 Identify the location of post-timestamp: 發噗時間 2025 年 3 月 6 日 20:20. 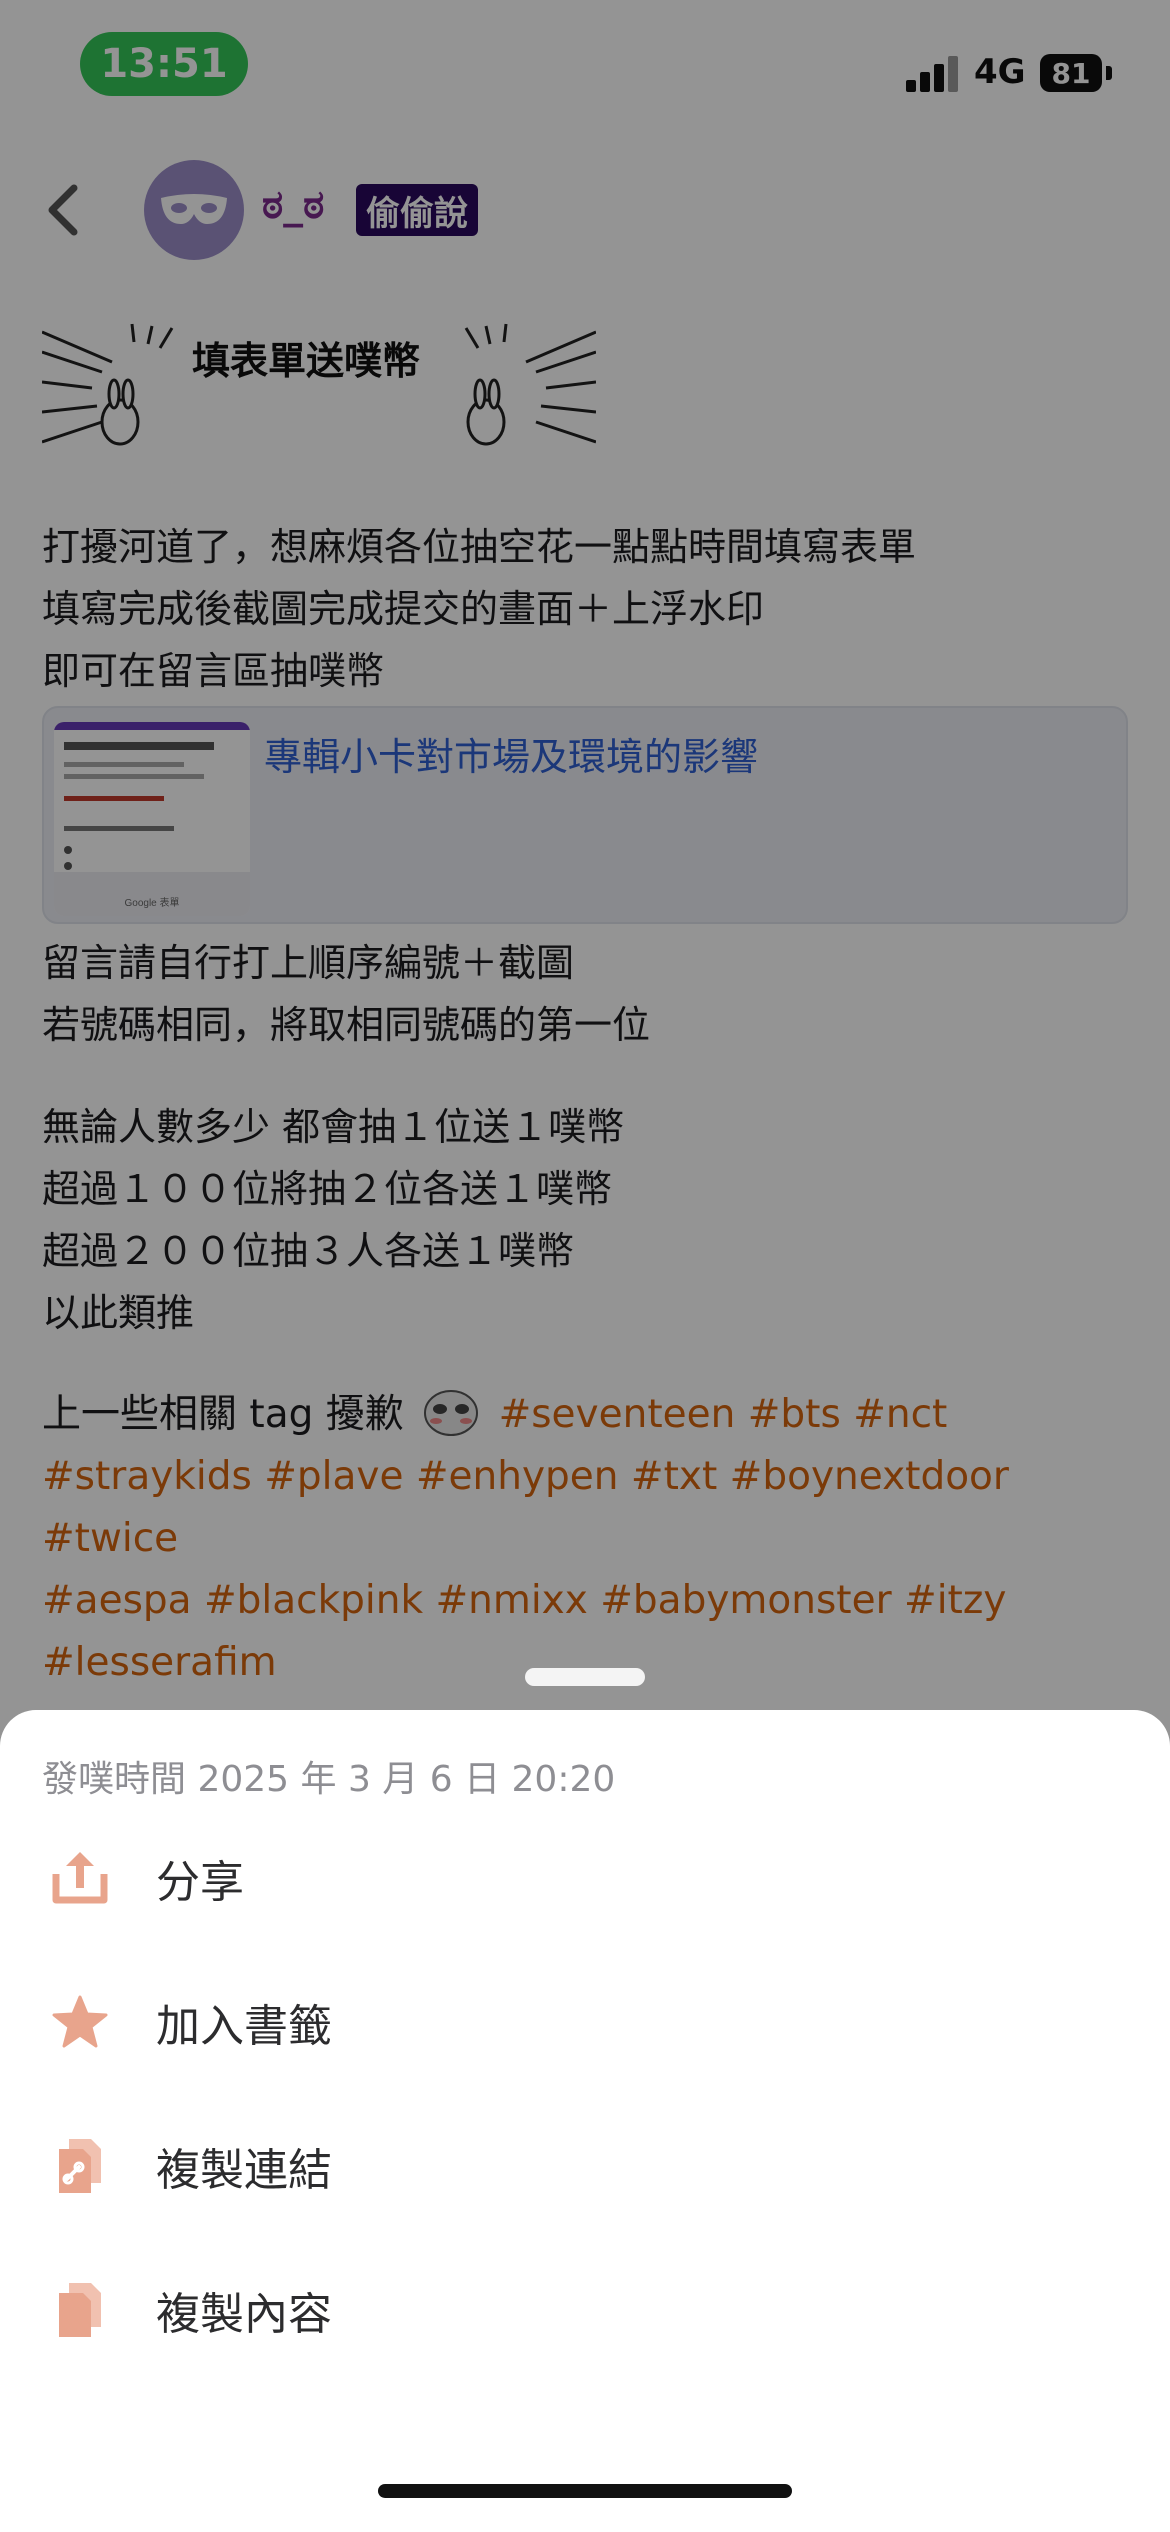
(329, 1779).